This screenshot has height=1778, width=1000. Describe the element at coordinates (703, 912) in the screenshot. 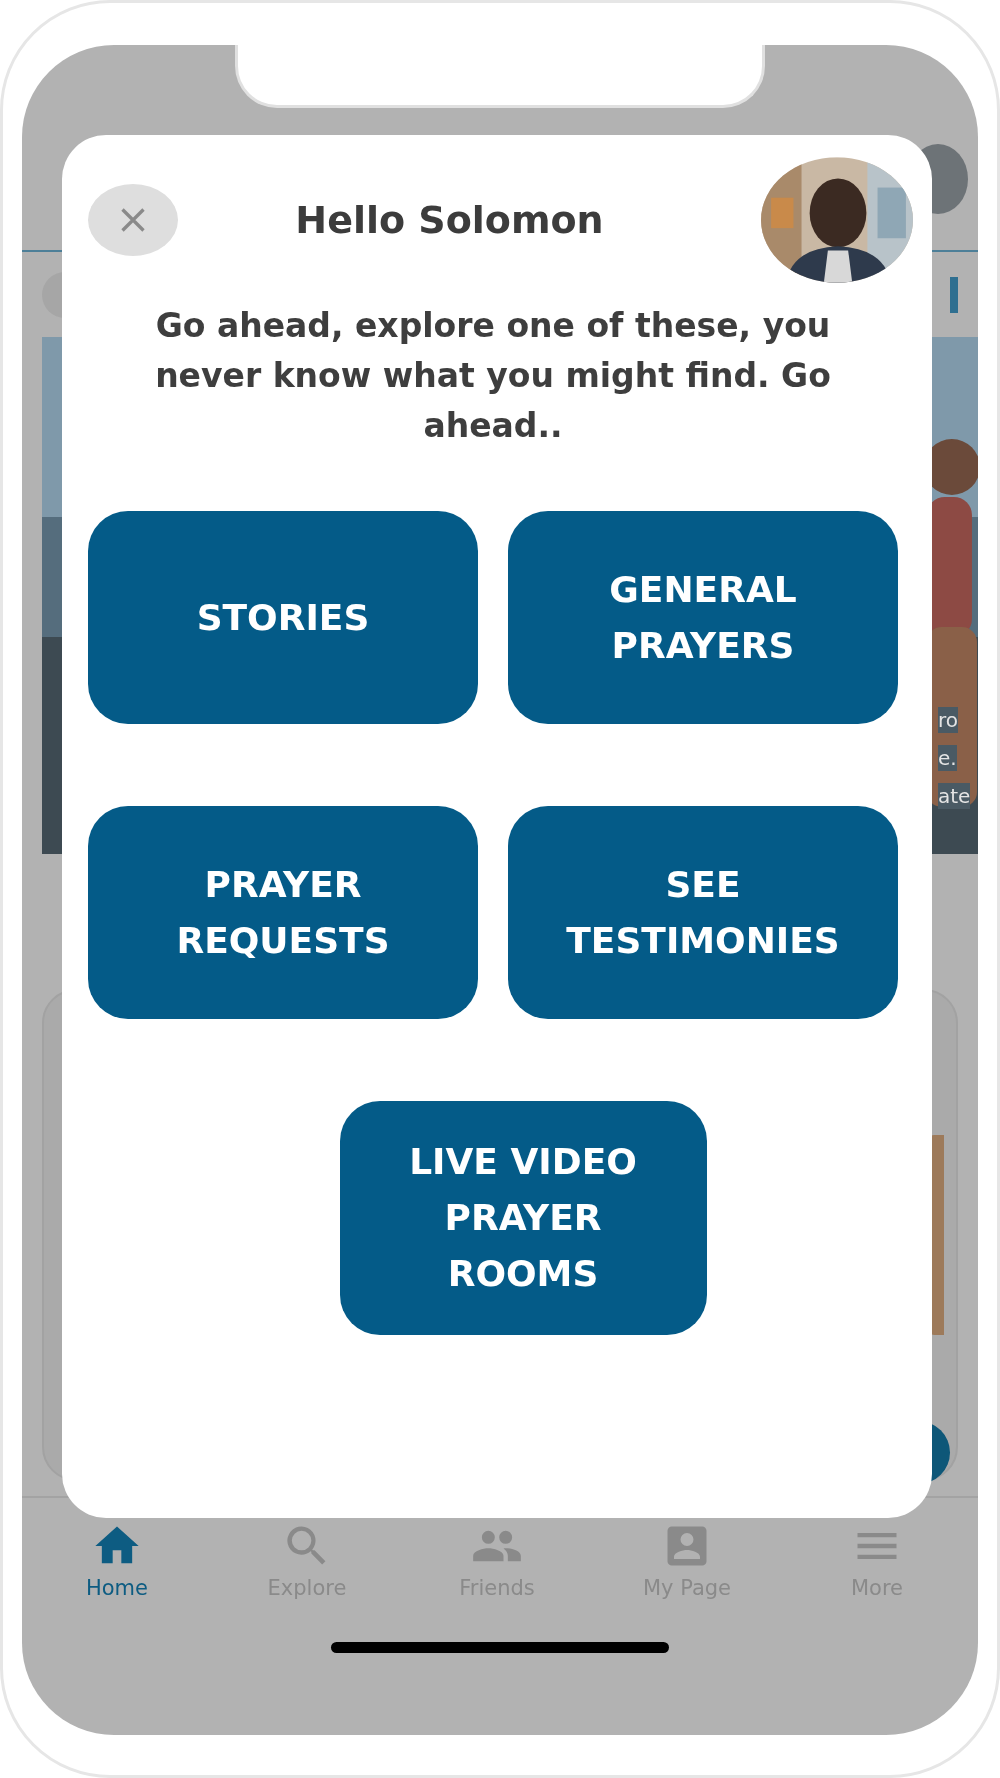

I see `option-button: SEE TESTIMONIES` at that location.